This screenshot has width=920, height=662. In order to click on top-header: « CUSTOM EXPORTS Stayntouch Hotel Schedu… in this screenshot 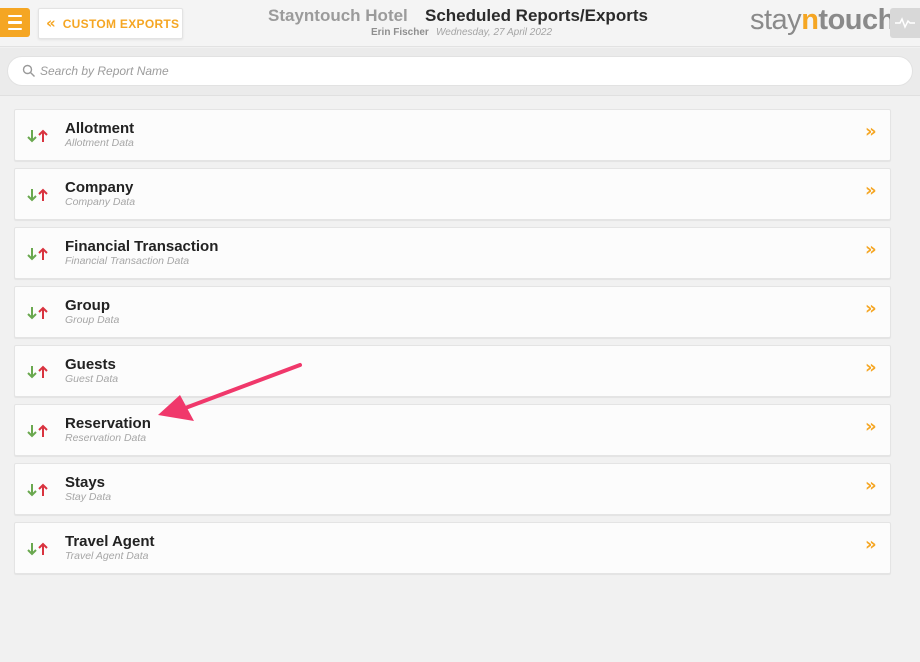, I will do `click(460, 23)`.